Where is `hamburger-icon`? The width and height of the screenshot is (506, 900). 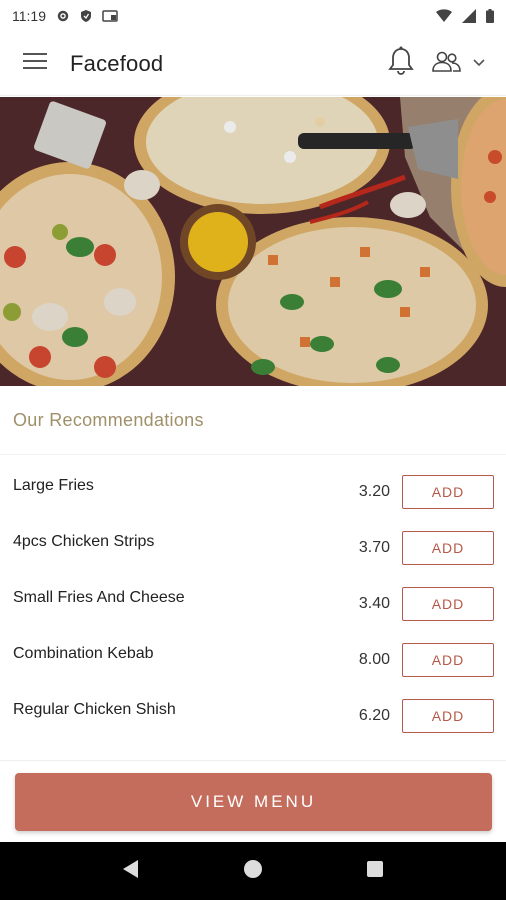
hamburger-icon is located at coordinates (35, 63).